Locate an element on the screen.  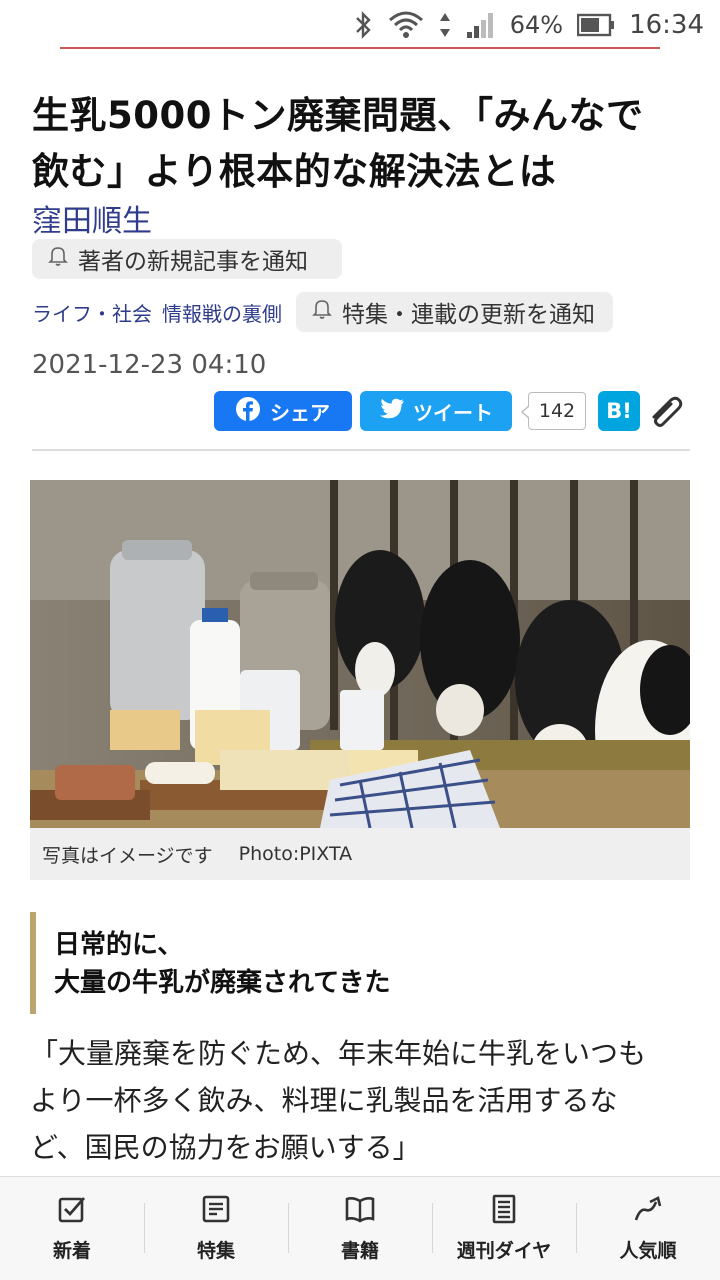
top-rule is located at coordinates (360, 48).